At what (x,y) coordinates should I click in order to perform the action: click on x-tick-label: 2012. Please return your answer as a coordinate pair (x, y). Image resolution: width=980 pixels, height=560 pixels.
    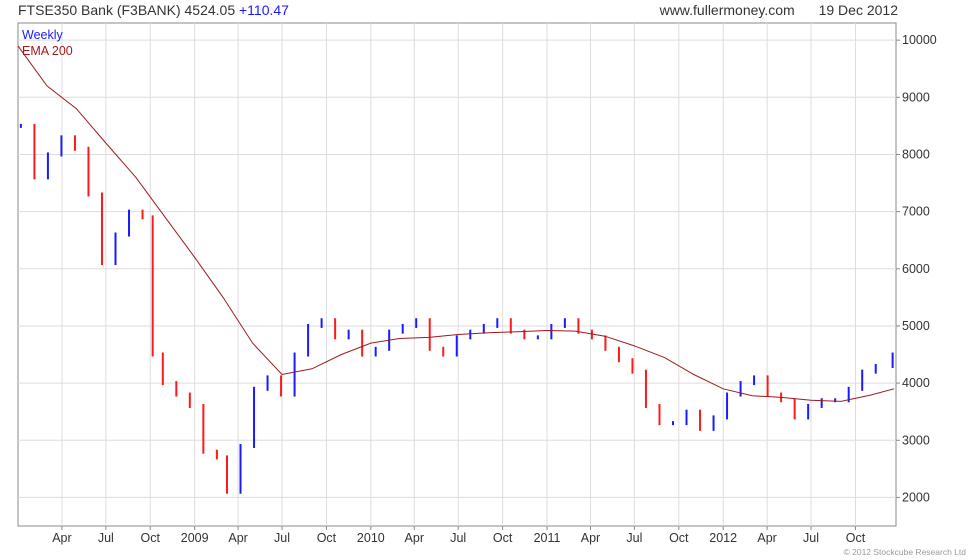
    Looking at the image, I should click on (723, 538).